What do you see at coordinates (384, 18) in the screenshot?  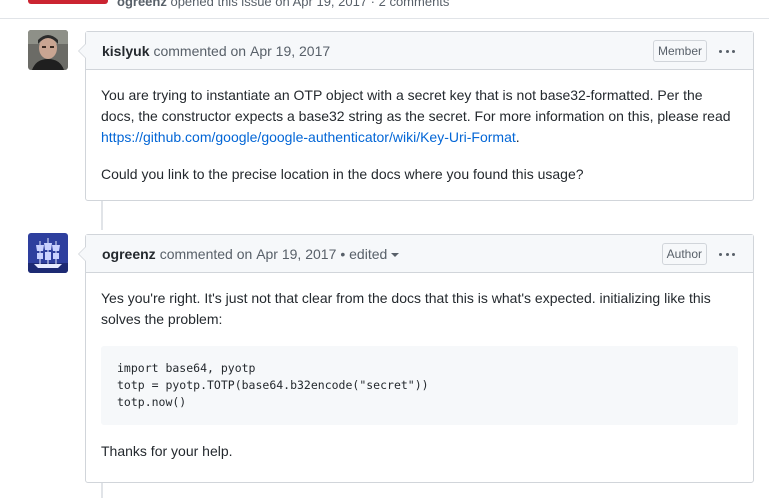 I see `header-divider` at bounding box center [384, 18].